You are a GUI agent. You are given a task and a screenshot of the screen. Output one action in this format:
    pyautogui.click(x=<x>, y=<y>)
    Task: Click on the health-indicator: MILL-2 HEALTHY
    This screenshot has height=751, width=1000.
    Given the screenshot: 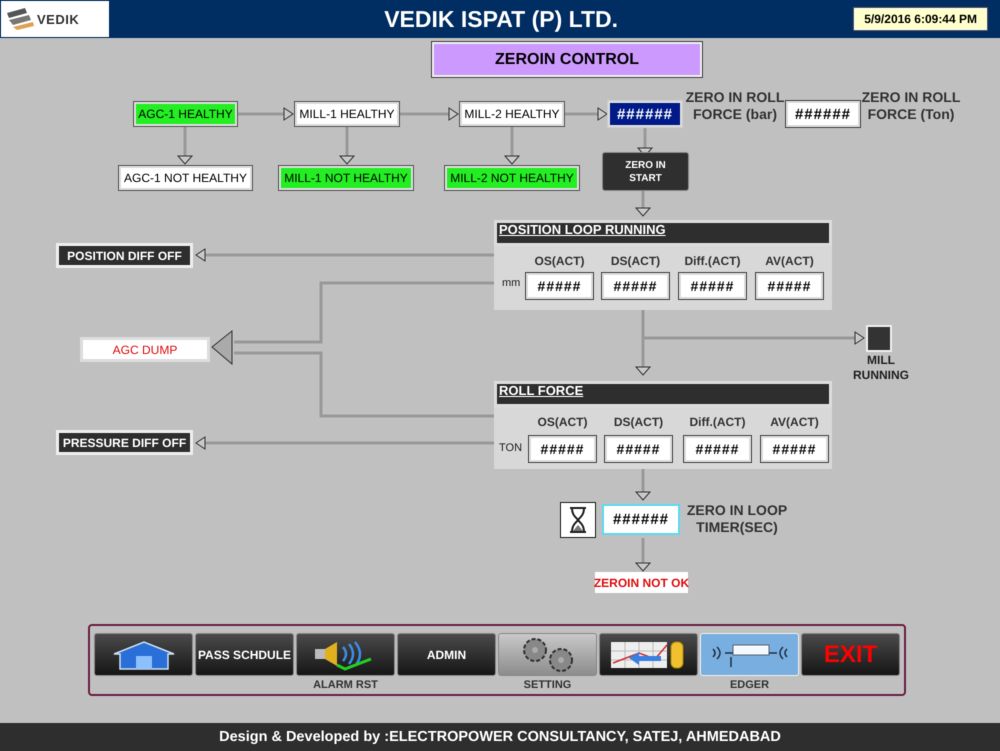 What is the action you would take?
    pyautogui.click(x=512, y=114)
    